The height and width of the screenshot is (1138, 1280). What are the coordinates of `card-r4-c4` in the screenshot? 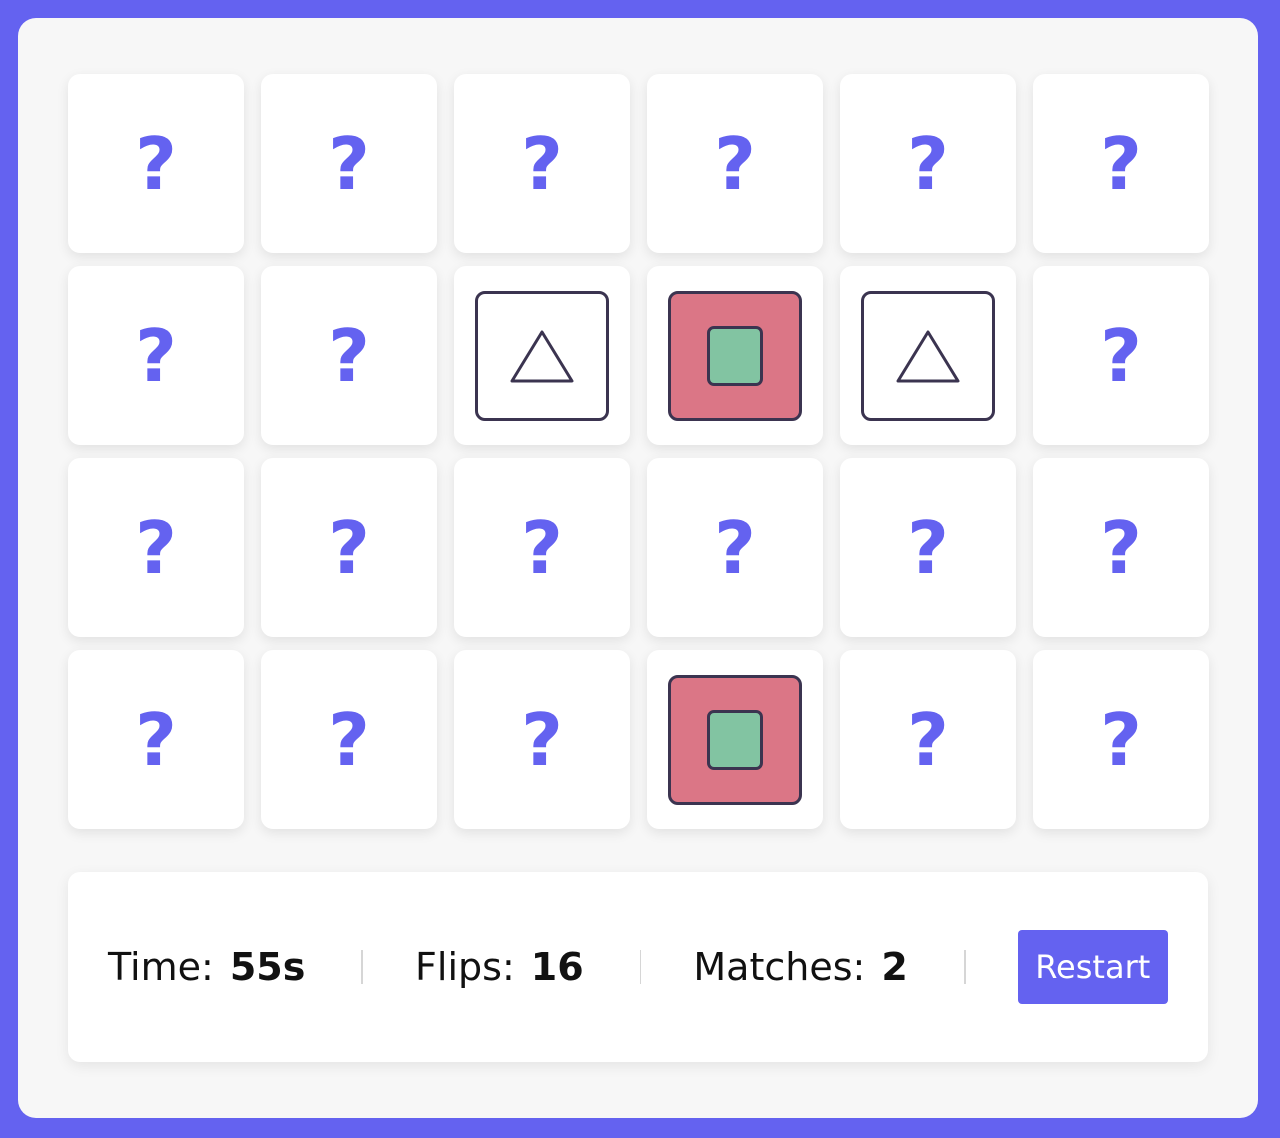 It's located at (735, 739).